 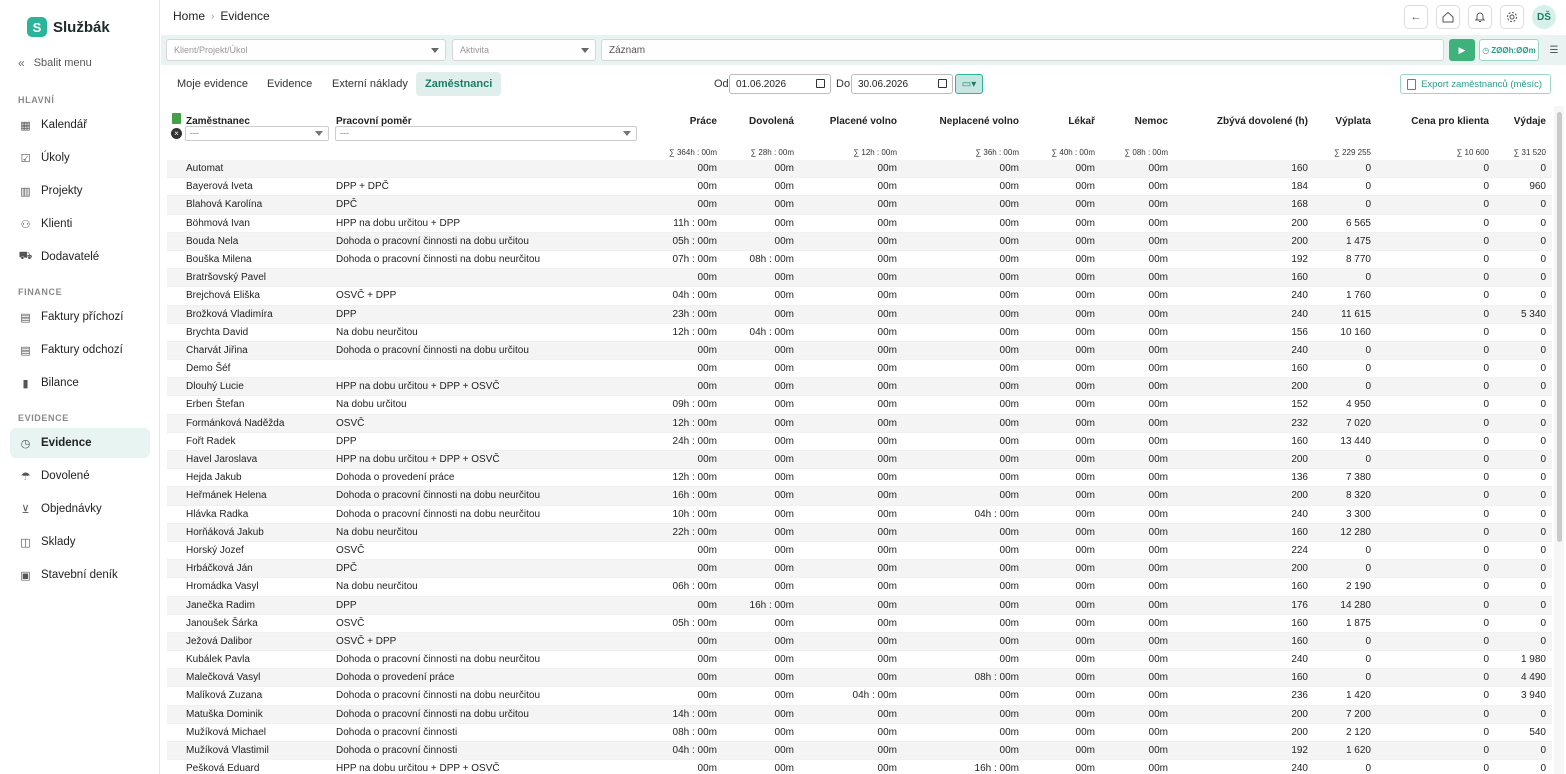 What do you see at coordinates (176, 133) in the screenshot?
I see `clear-filters-icon: ×` at bounding box center [176, 133].